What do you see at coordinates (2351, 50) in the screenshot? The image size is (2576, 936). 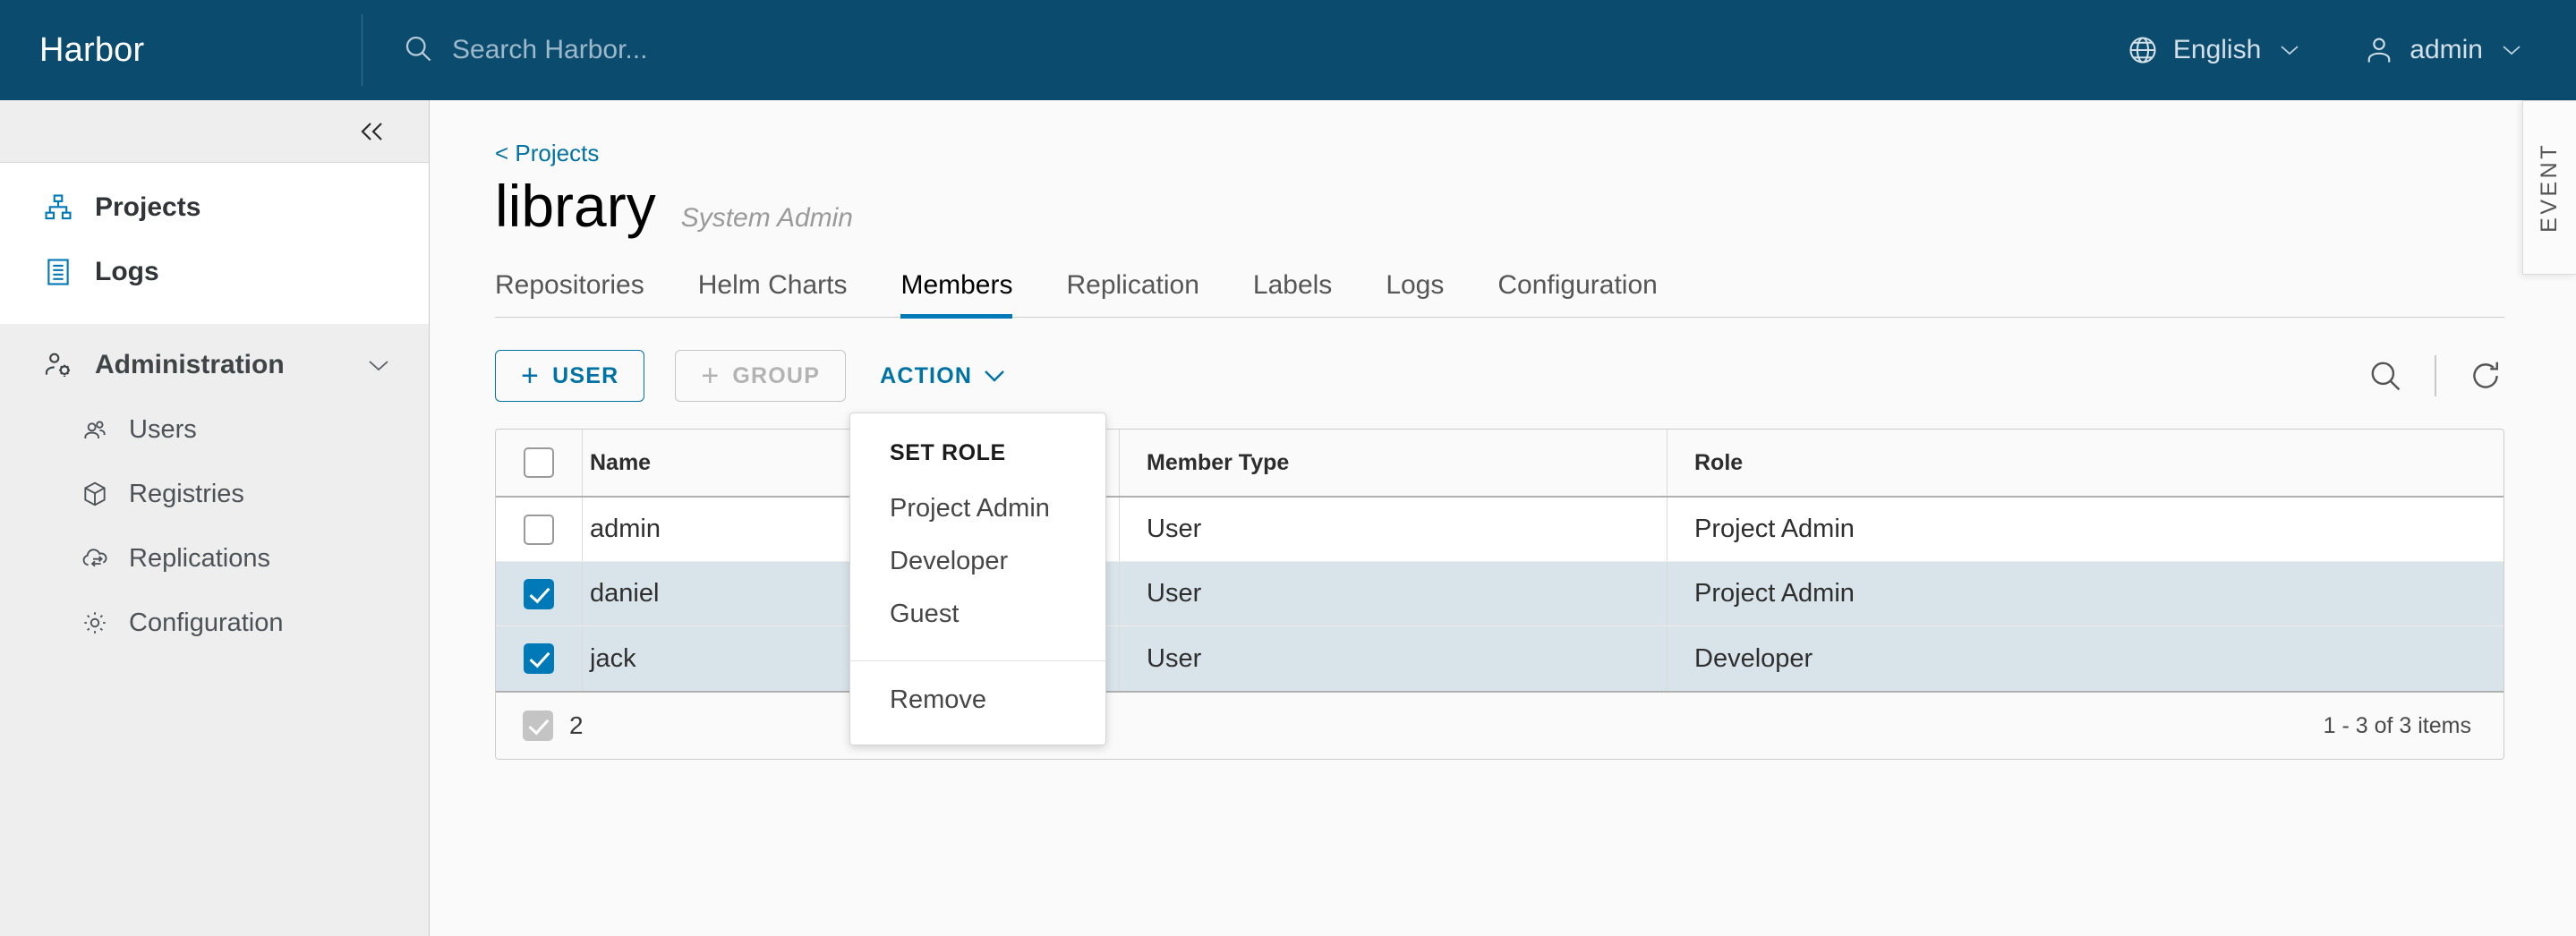 I see `header-actions: English admin` at bounding box center [2351, 50].